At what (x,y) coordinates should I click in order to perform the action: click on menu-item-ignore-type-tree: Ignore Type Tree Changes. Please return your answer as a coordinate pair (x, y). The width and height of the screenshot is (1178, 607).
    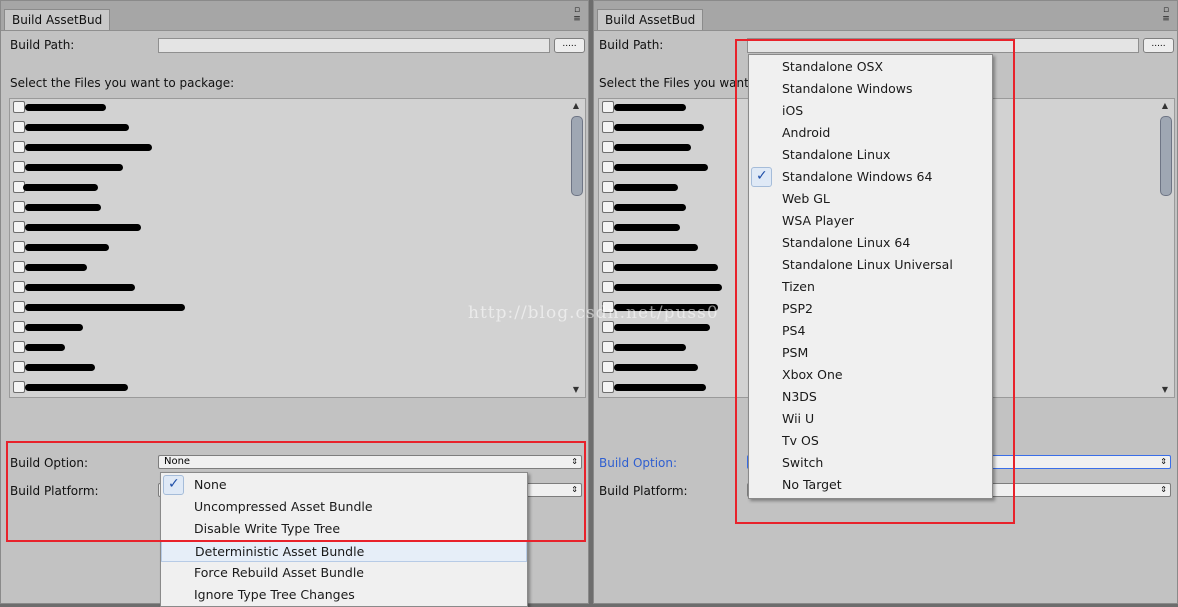
    Looking at the image, I should click on (344, 595).